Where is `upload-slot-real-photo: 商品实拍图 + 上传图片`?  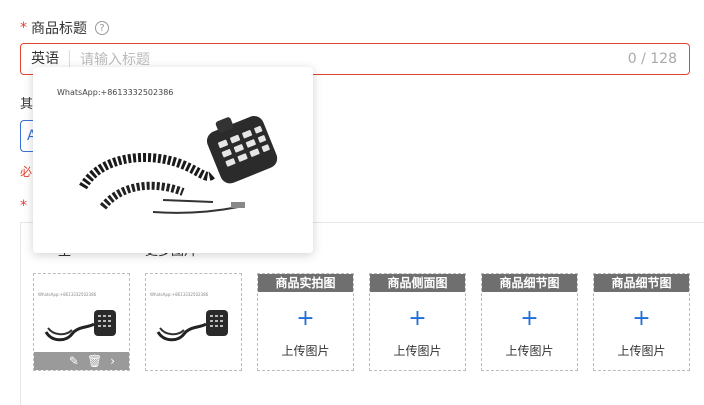
upload-slot-real-photo: 商品实拍图 + 上传图片 is located at coordinates (305, 322).